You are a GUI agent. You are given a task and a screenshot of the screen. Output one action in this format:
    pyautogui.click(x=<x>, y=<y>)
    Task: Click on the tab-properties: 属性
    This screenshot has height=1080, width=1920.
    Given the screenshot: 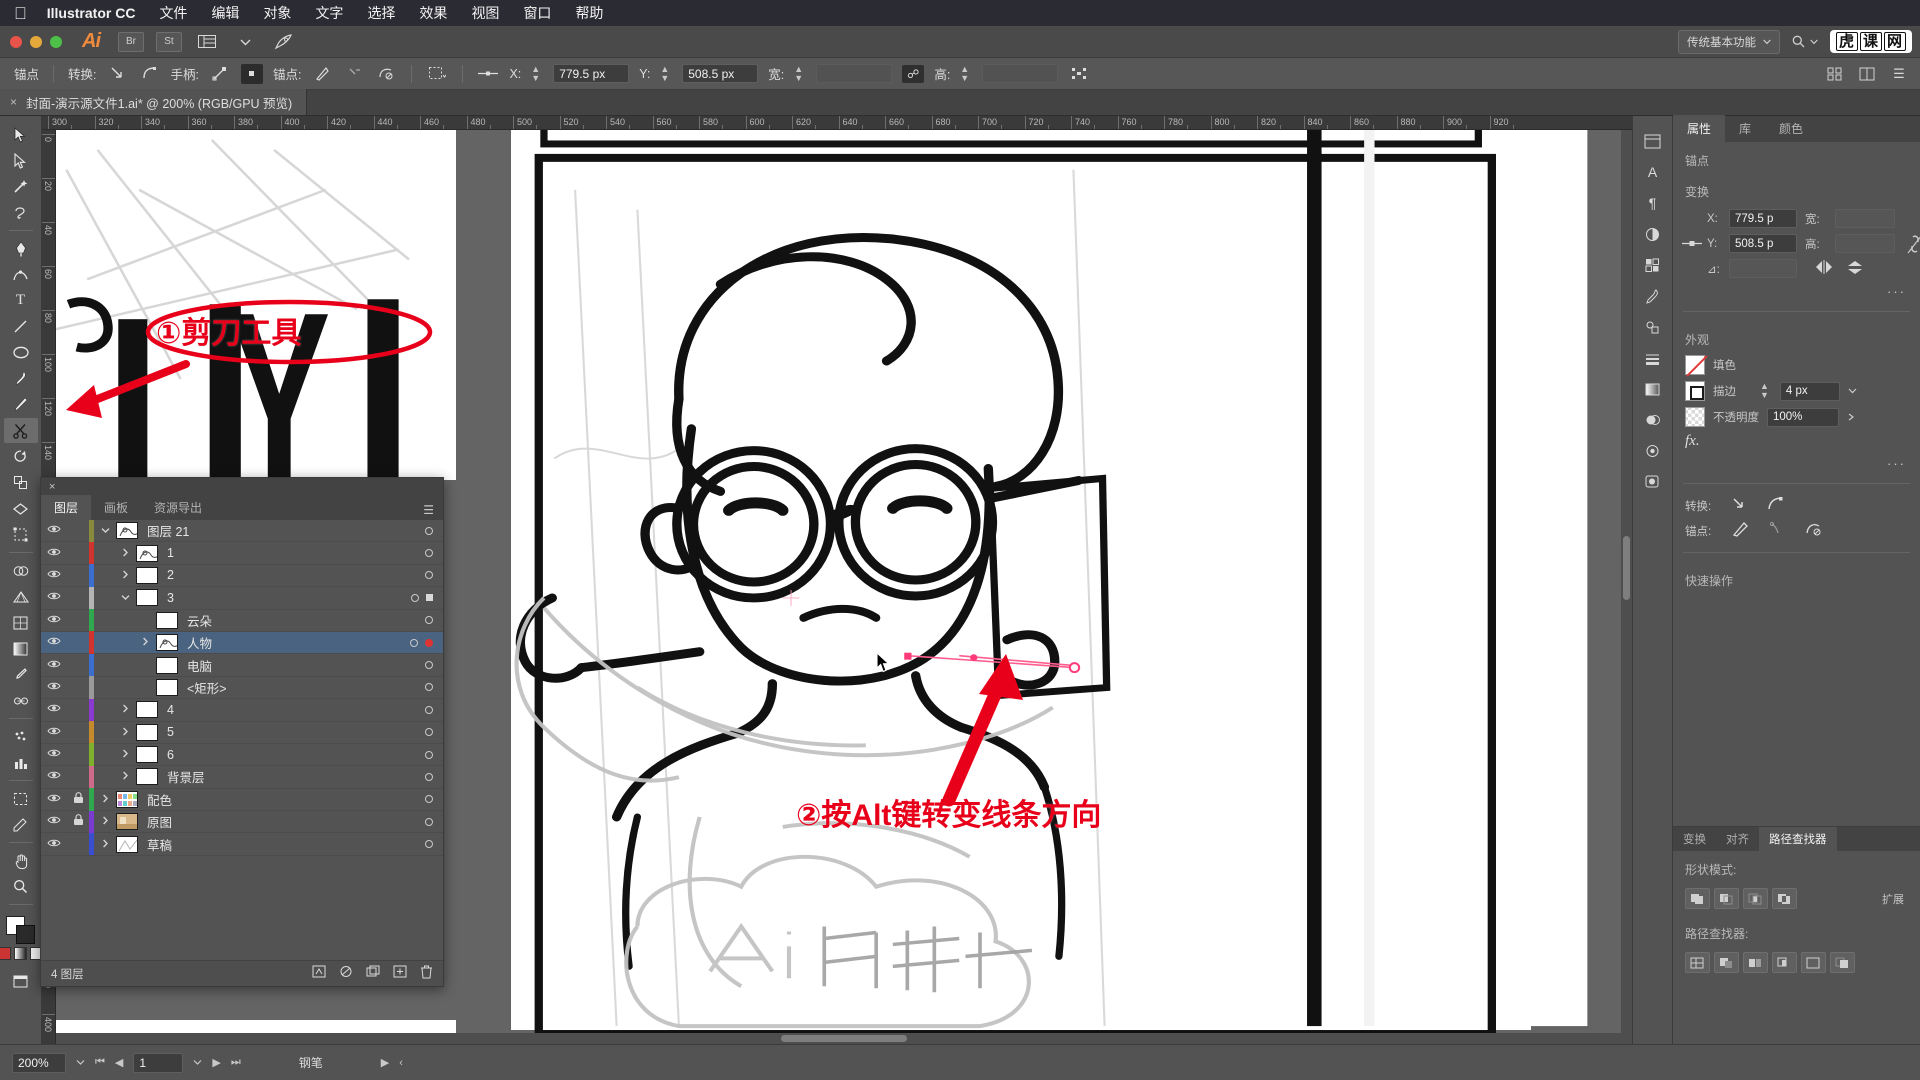 What is the action you would take?
    pyautogui.click(x=1699, y=128)
    